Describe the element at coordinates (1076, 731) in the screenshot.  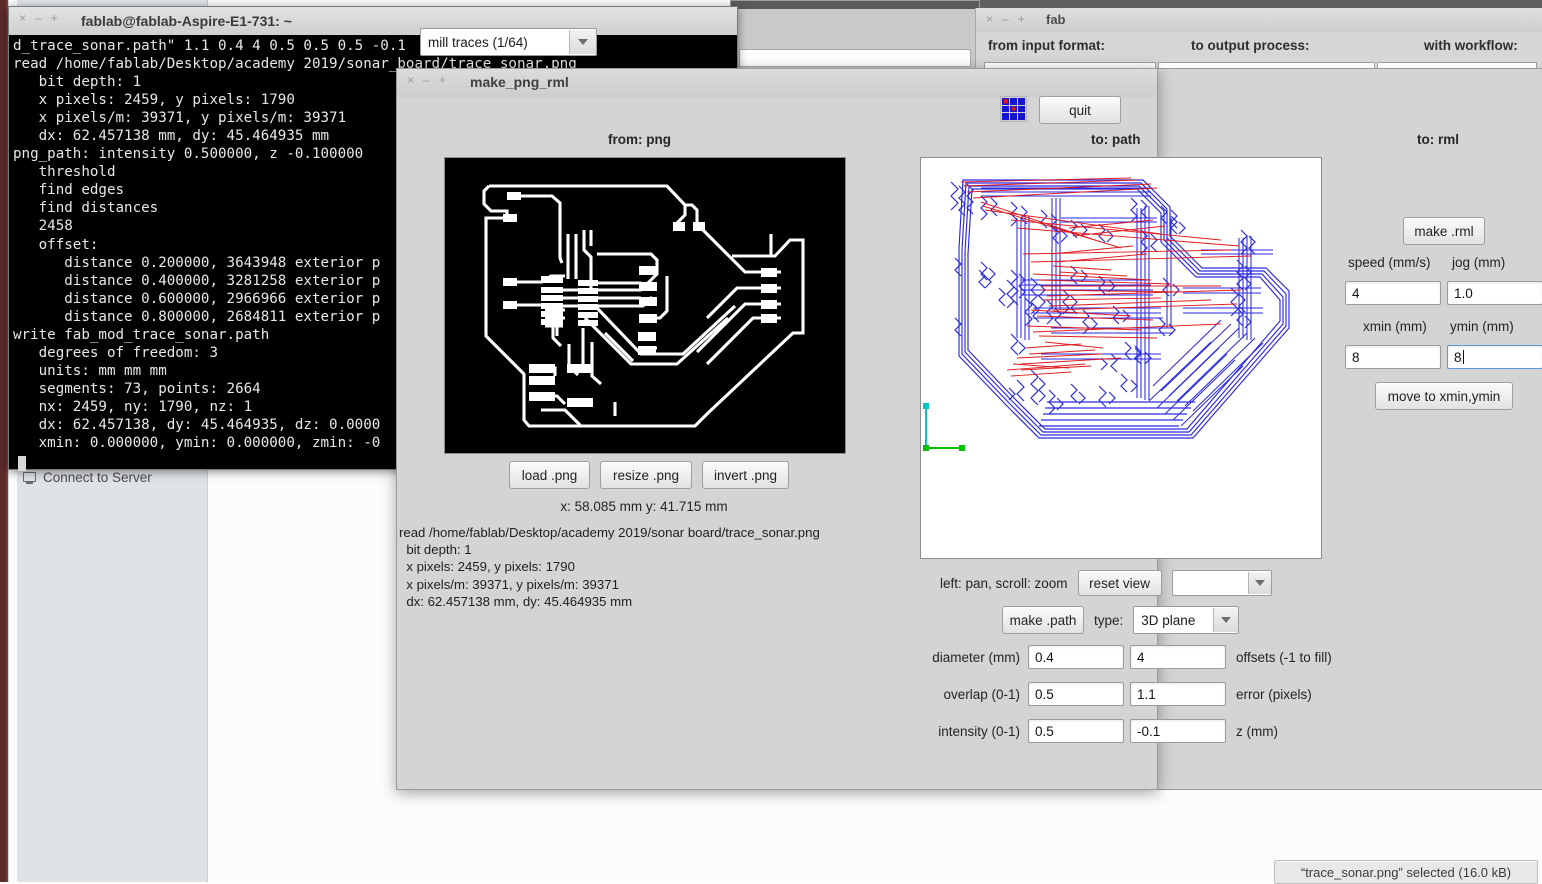
I see `intensity-input: 0.5` at that location.